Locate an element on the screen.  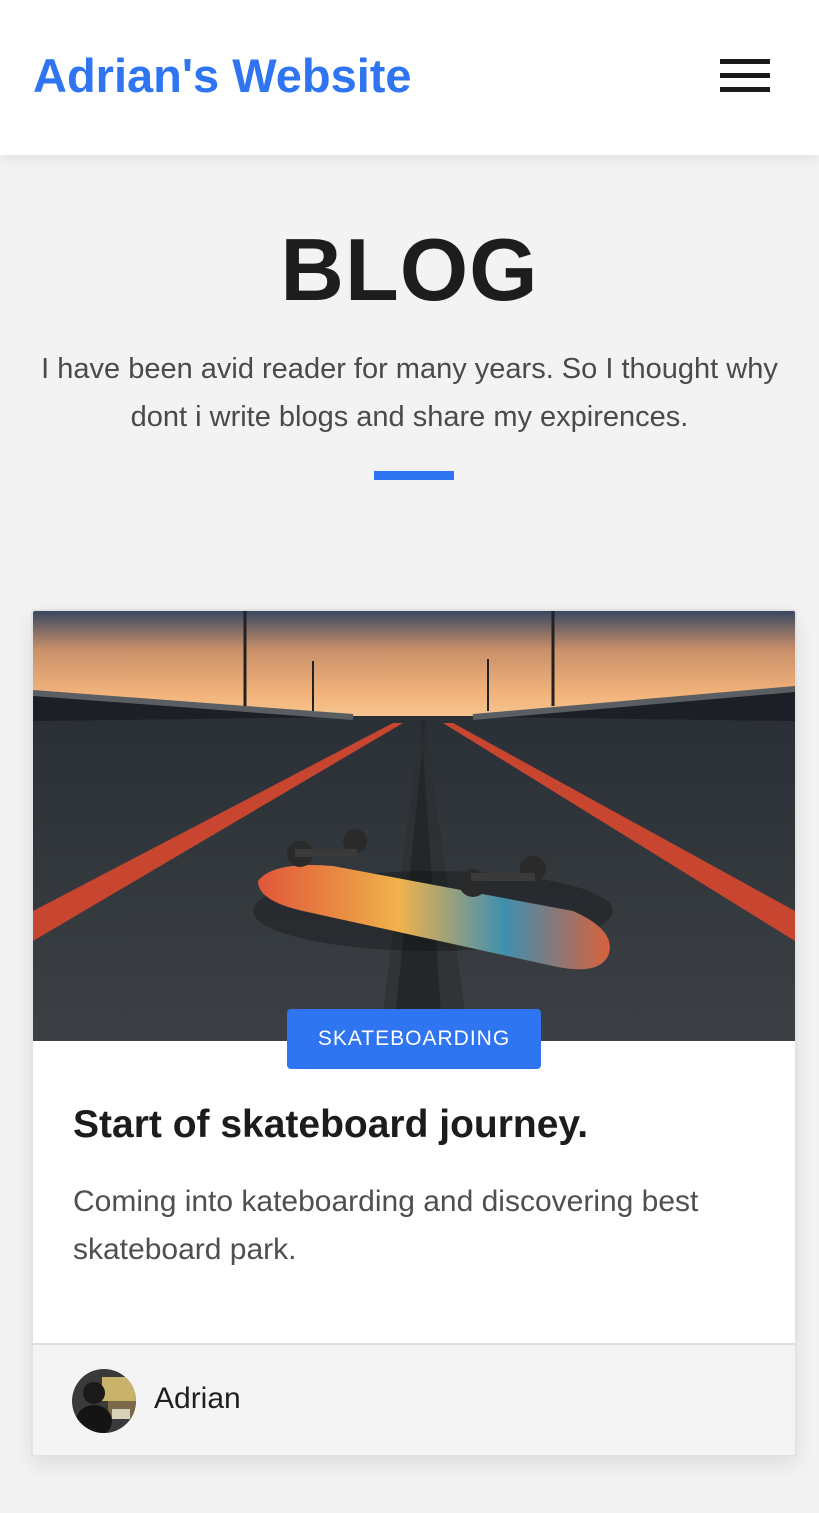
hamburger-menu-button is located at coordinates (745, 76).